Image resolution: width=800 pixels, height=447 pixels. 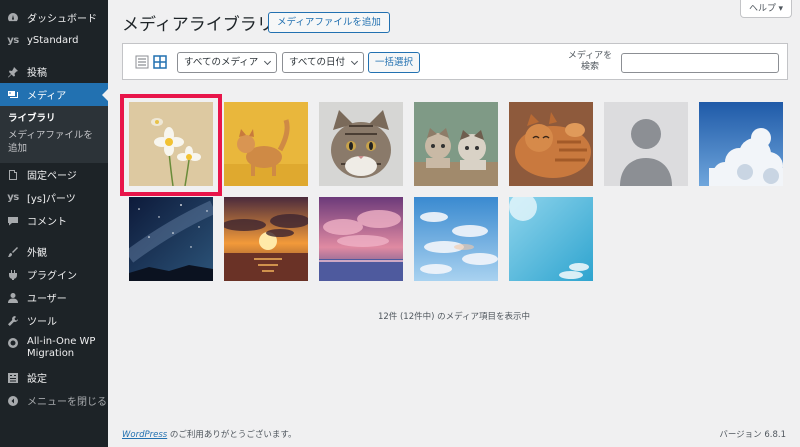 I want to click on footer-thanks-text: のご利用ありがとうございます。, so click(x=232, y=435).